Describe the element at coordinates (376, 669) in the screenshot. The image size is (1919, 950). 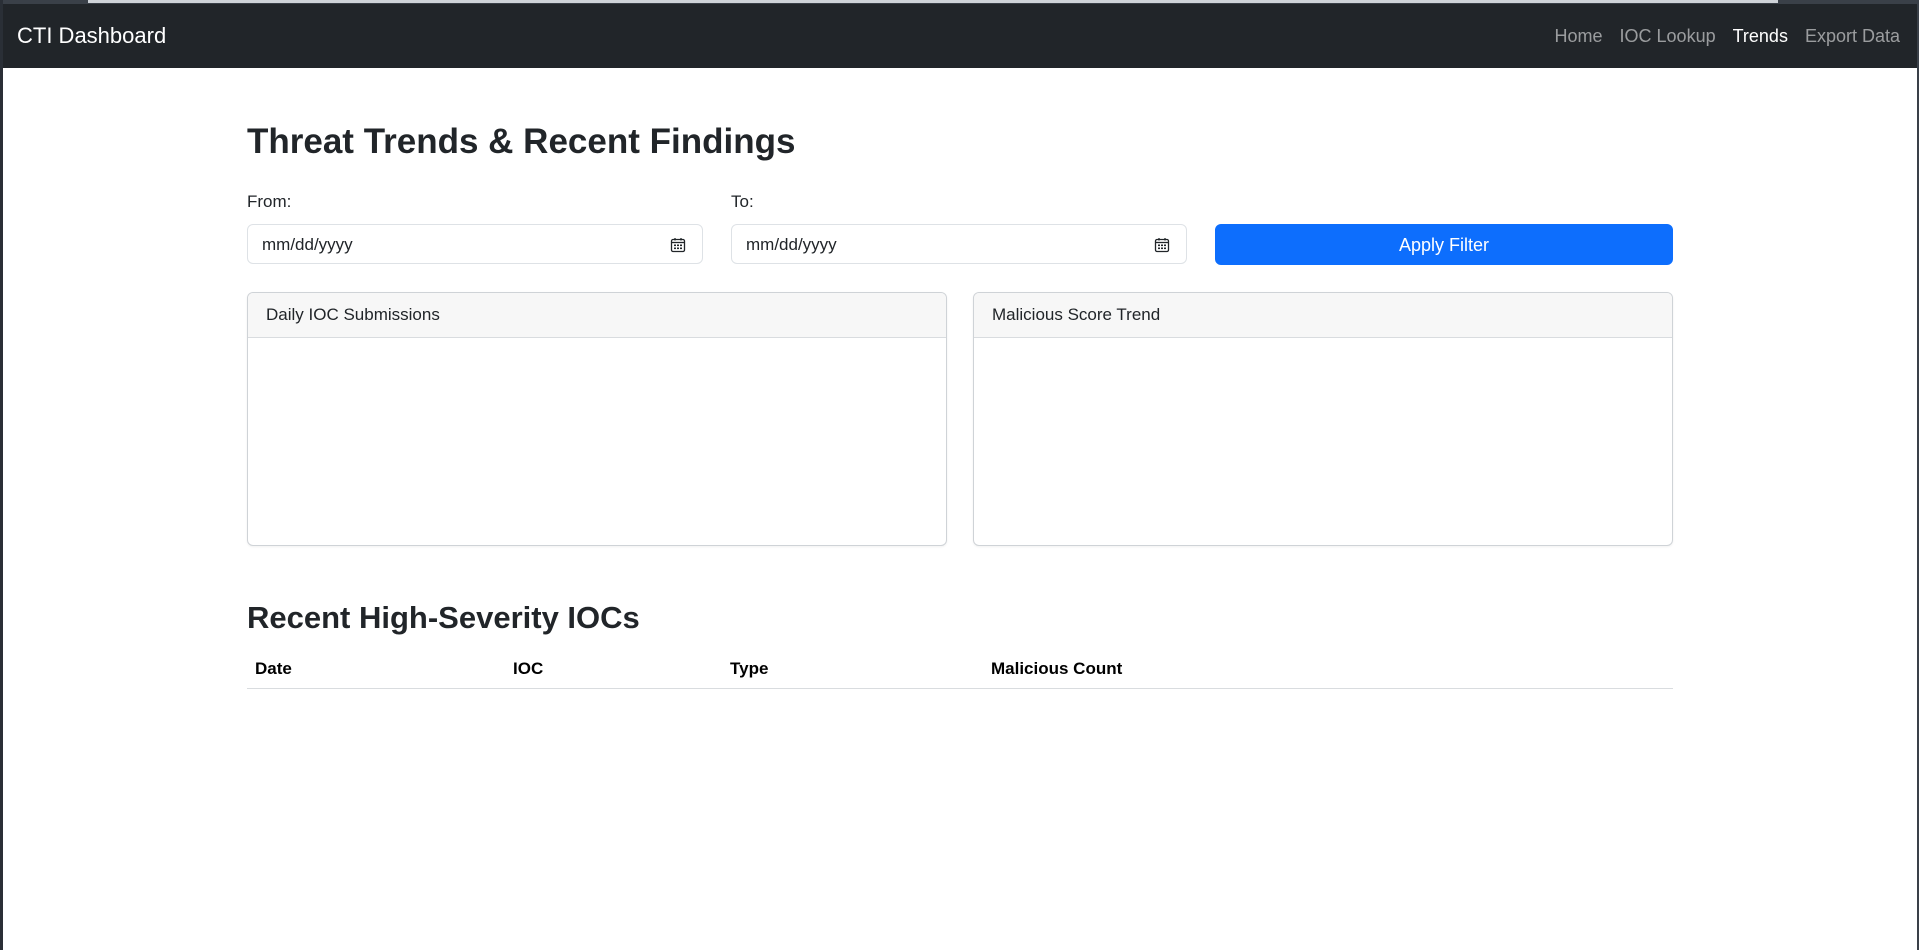
I see `column-header-date: Date` at that location.